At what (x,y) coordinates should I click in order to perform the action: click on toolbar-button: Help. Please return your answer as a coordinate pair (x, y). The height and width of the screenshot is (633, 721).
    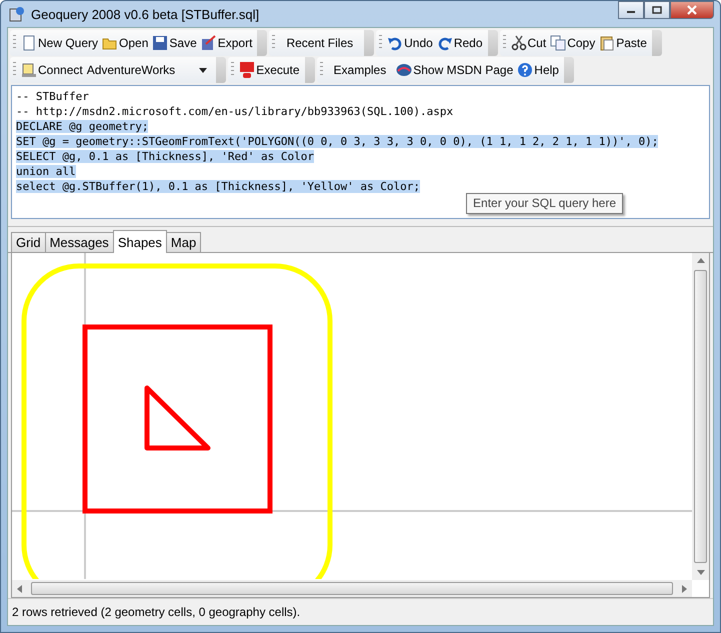
    Looking at the image, I should click on (538, 70).